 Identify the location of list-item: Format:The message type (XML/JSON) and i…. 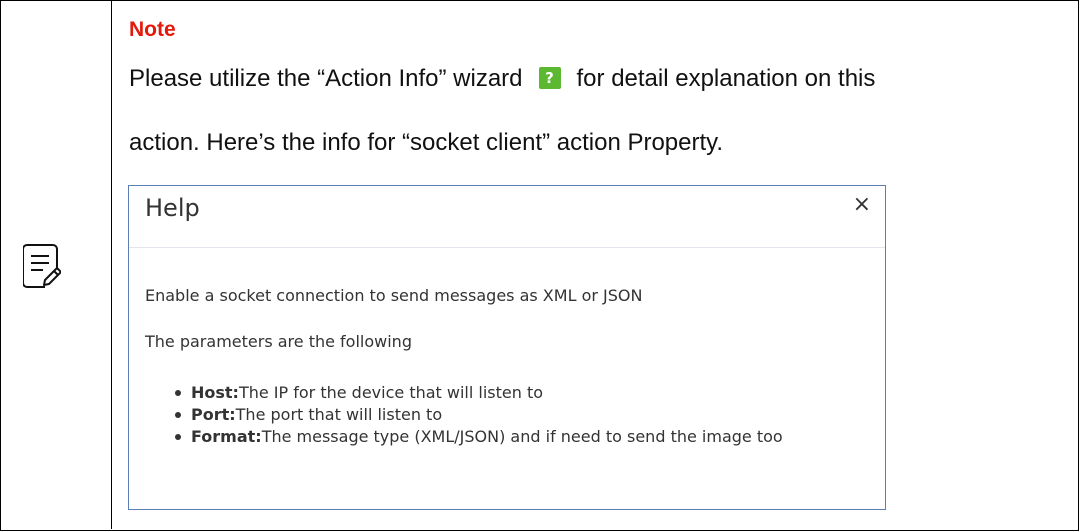
(519, 436).